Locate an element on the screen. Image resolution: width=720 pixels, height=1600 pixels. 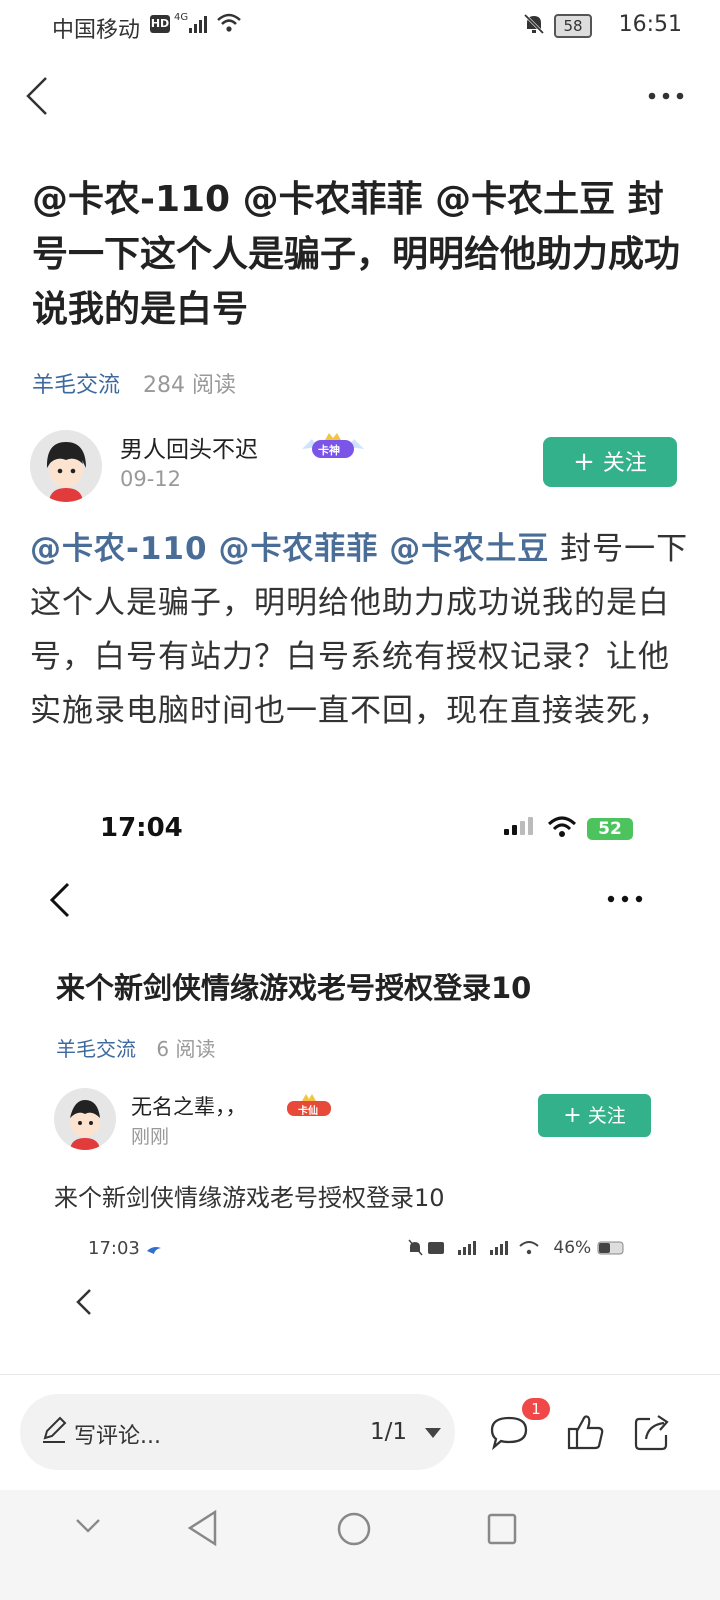
mention-1: @卡农-110 is located at coordinates (119, 549).